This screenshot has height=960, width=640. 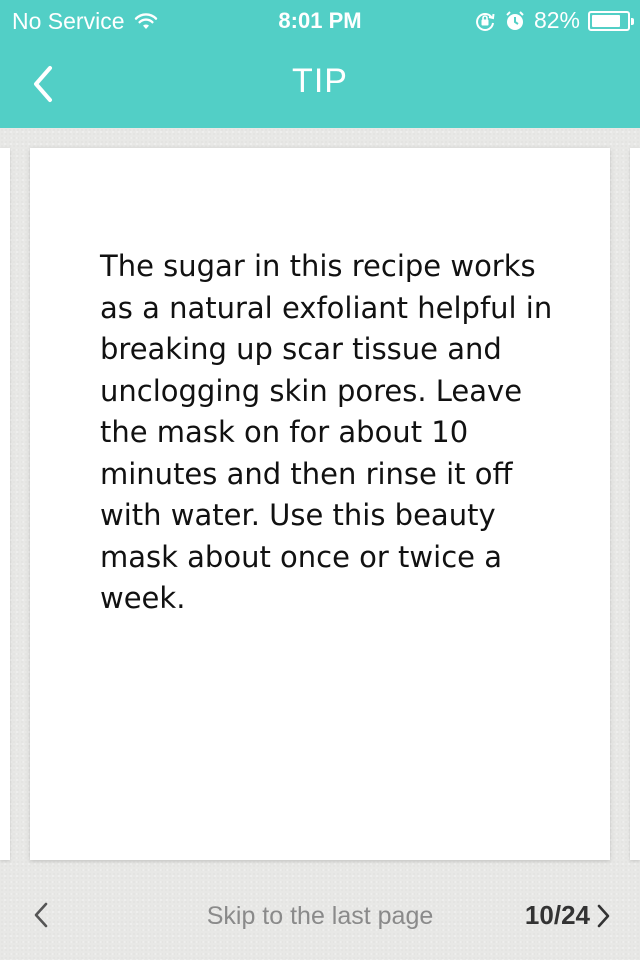 I want to click on header: No Service 8:01 PM 82% TIP, so click(x=320, y=64).